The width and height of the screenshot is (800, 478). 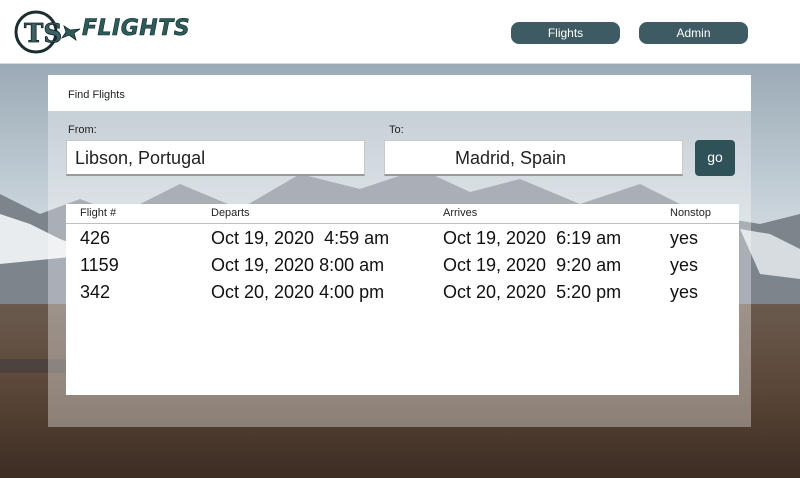 I want to click on row-0-arrives: Oct 19, 2020 6:19 am, so click(x=532, y=238).